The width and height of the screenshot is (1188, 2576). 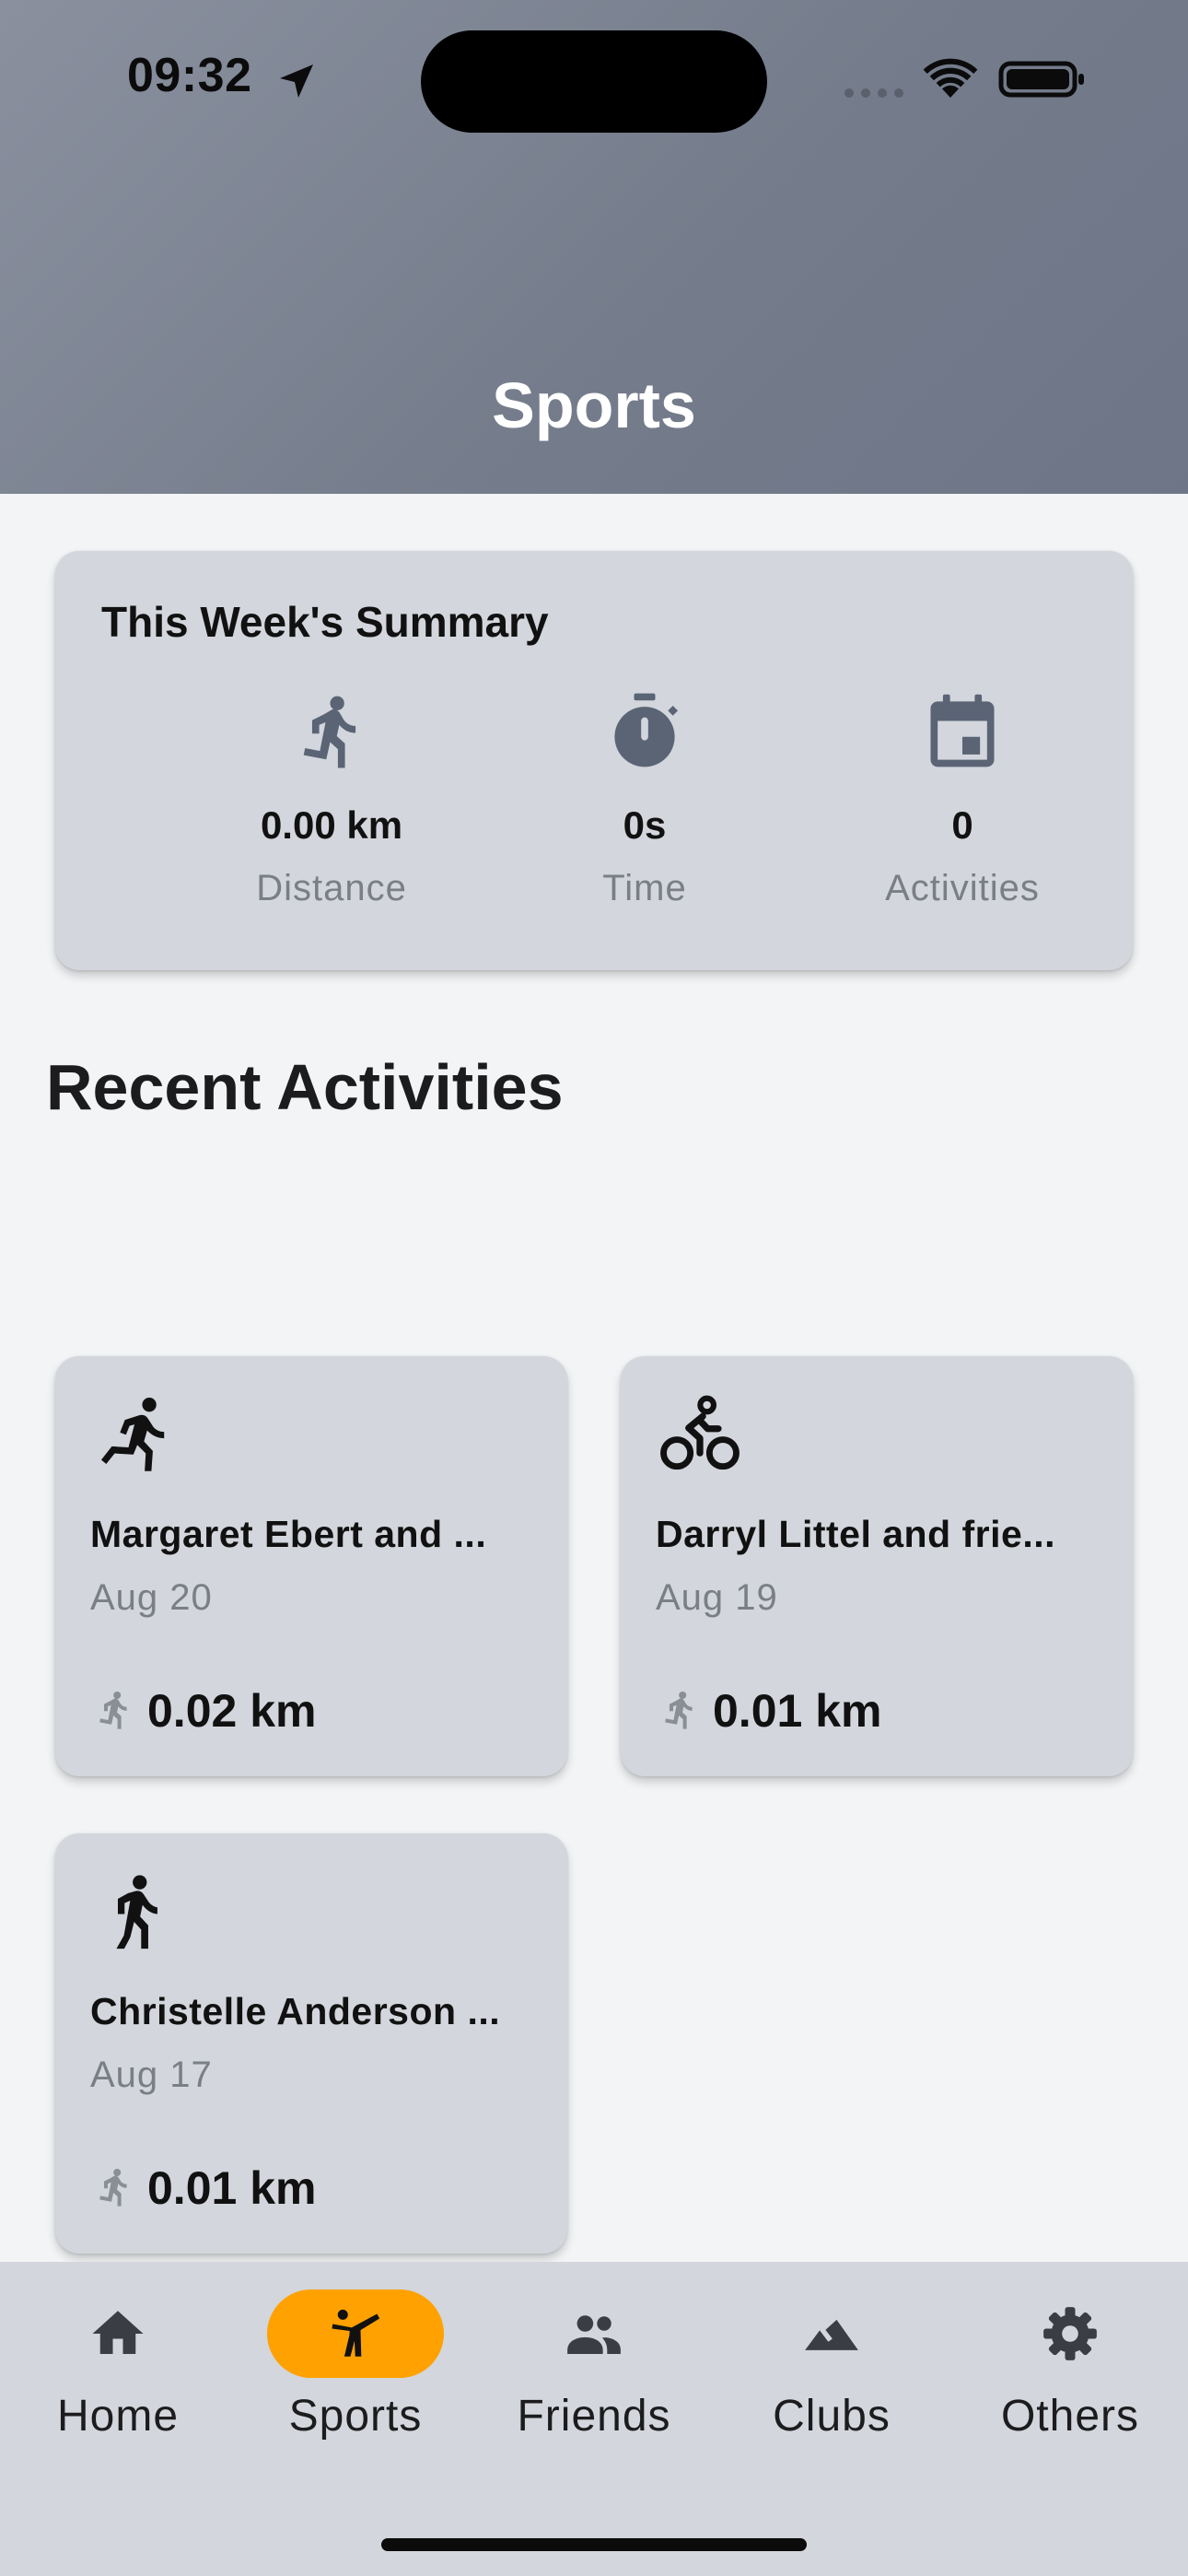 I want to click on time-label: Time, so click(x=644, y=888).